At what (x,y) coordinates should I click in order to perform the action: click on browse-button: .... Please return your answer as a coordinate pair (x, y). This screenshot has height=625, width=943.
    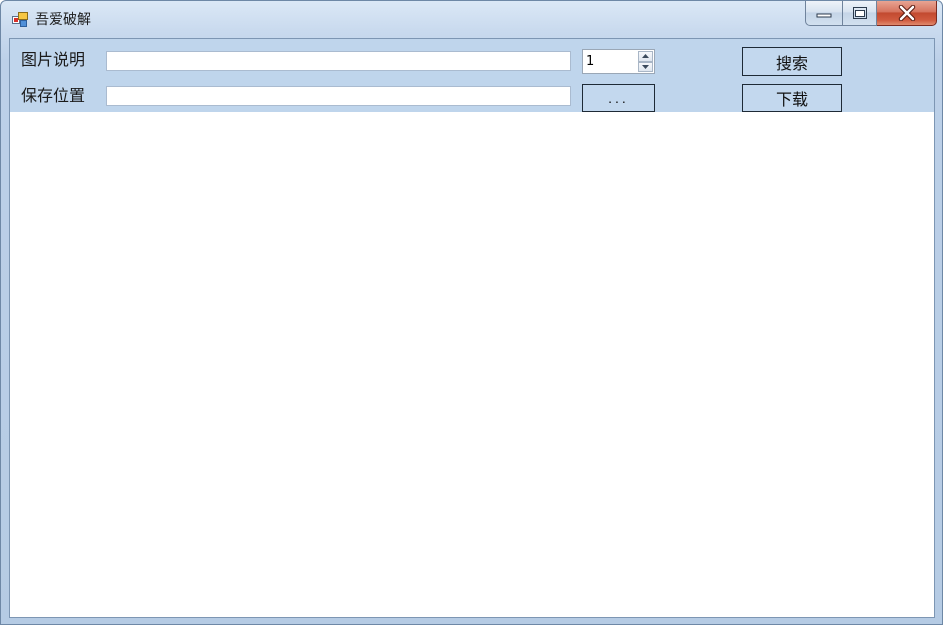
    Looking at the image, I should click on (618, 98).